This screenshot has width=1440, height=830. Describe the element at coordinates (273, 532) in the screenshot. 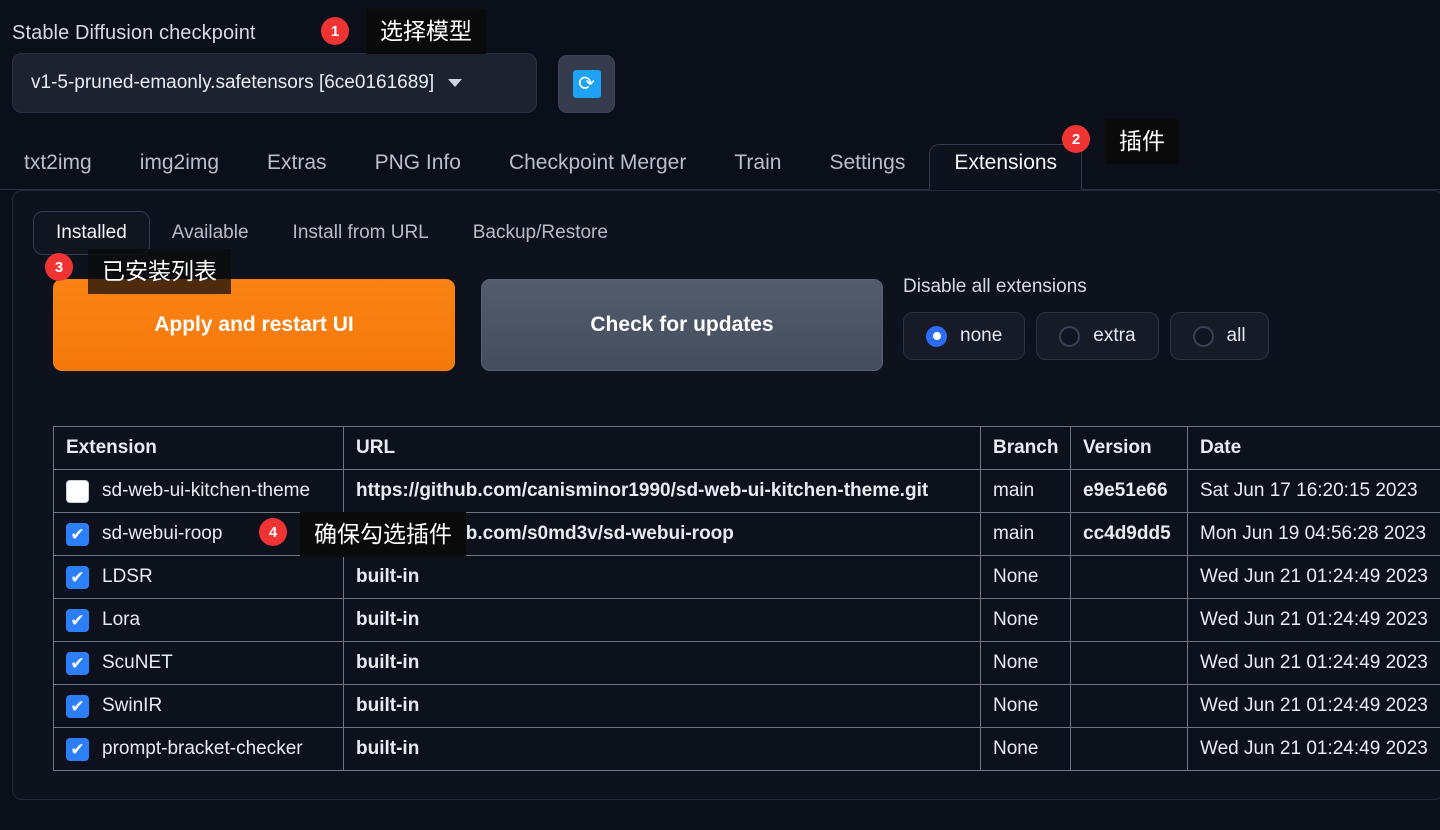

I see `annotation-badge-4: 4` at that location.